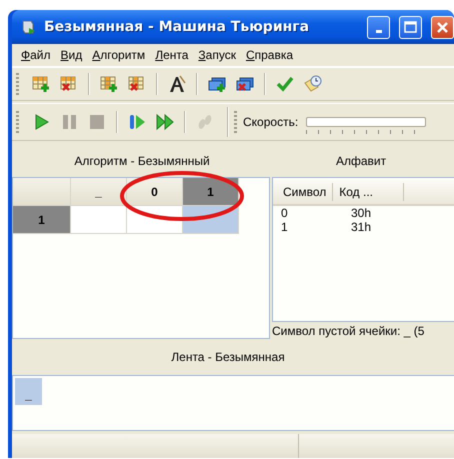  What do you see at coordinates (165, 122) in the screenshot?
I see `fast-forward-icon` at bounding box center [165, 122].